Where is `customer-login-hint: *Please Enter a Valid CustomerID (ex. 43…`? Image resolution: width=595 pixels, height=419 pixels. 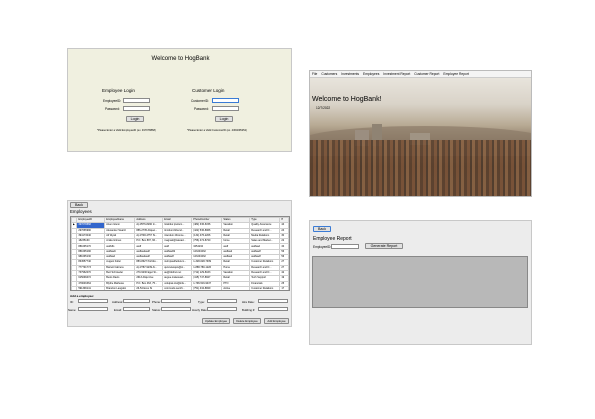 customer-login-hint: *Please Enter a Valid CustomerID (ex. 43… is located at coordinates (217, 130).